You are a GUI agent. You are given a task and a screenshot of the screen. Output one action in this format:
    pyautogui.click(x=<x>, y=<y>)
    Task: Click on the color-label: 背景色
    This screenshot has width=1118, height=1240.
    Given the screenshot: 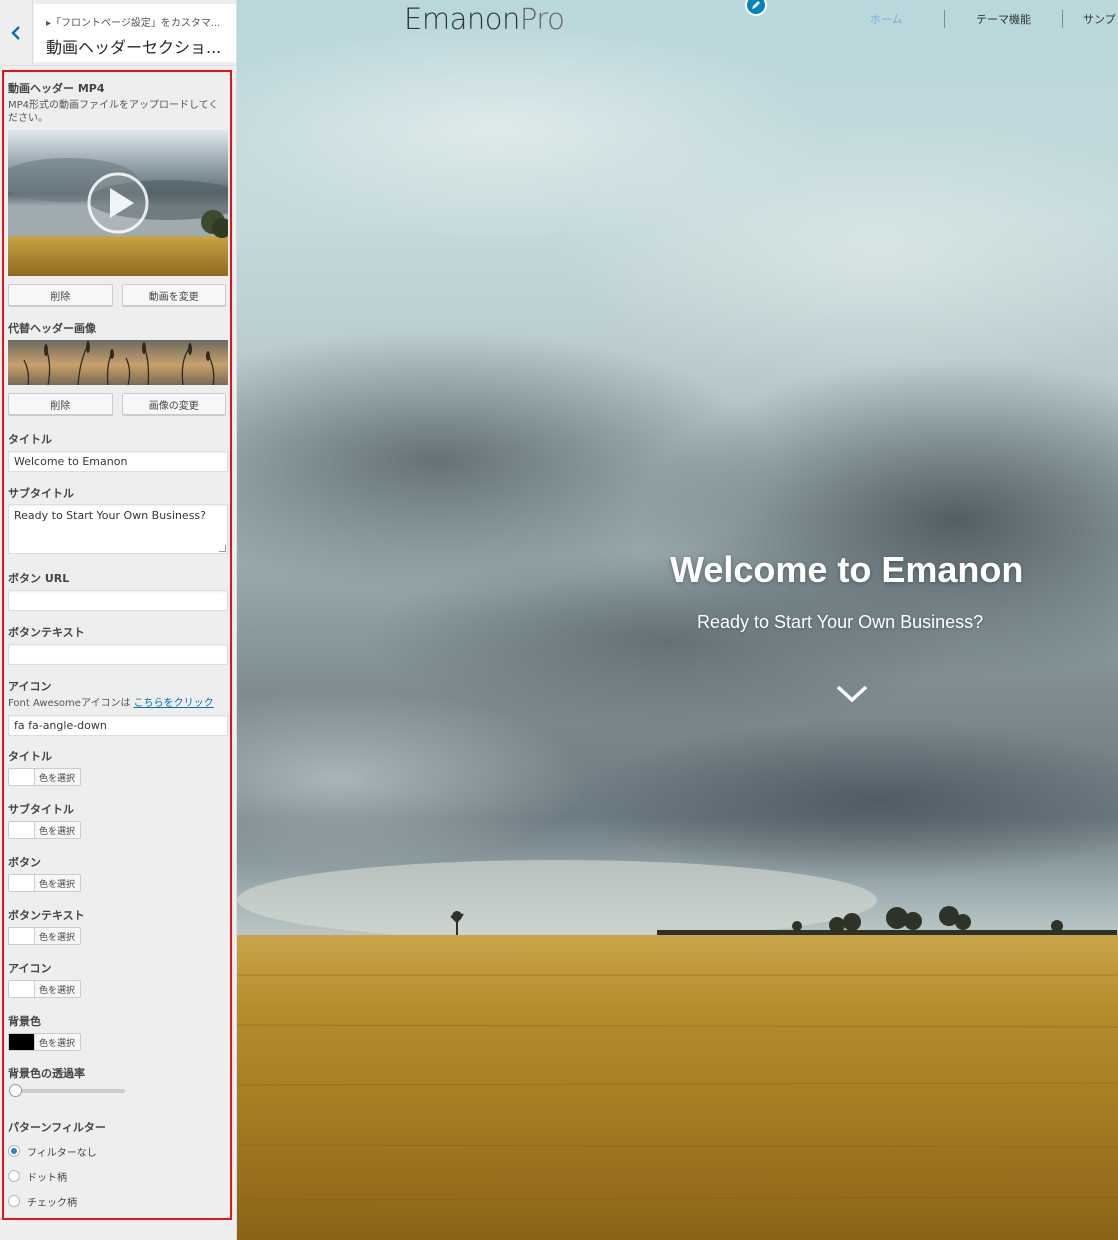 What is the action you would take?
    pyautogui.click(x=24, y=1021)
    